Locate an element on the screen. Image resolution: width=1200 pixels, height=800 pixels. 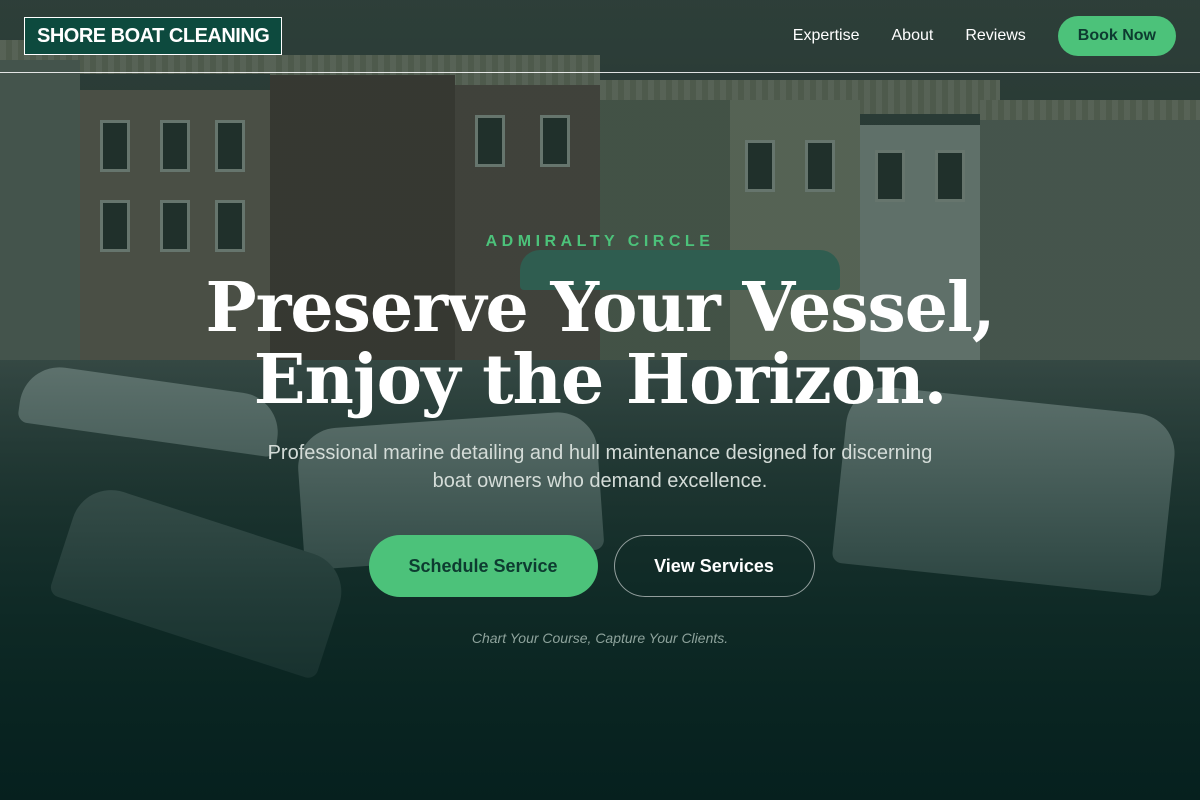
hero-tagline: Chart Your Course, Capture Your Clients. is located at coordinates (600, 638).